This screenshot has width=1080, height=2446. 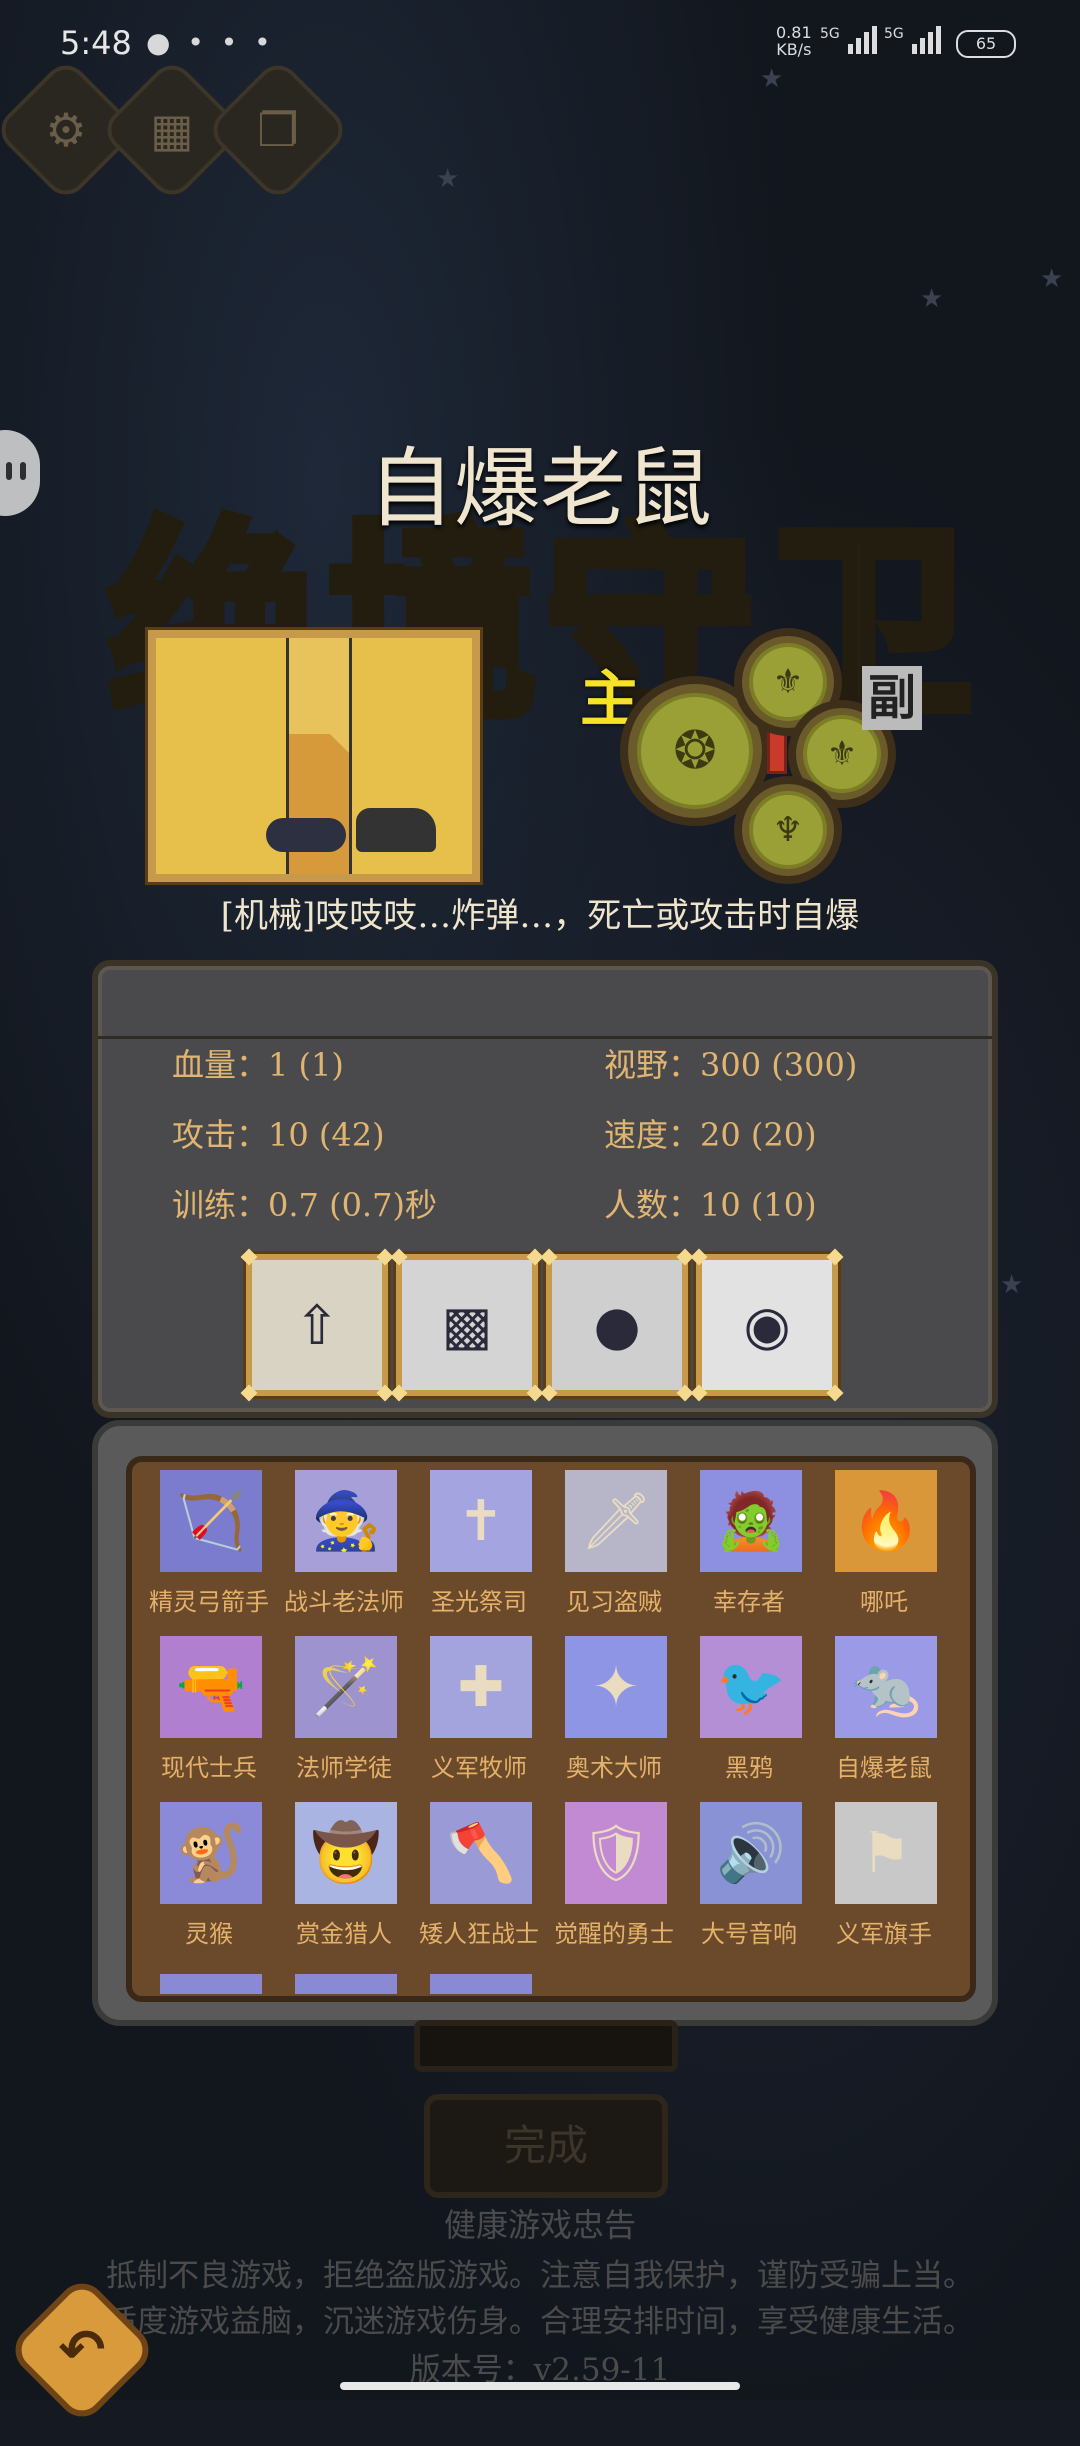 I want to click on unit-avatar: ✦, so click(x=616, y=1687).